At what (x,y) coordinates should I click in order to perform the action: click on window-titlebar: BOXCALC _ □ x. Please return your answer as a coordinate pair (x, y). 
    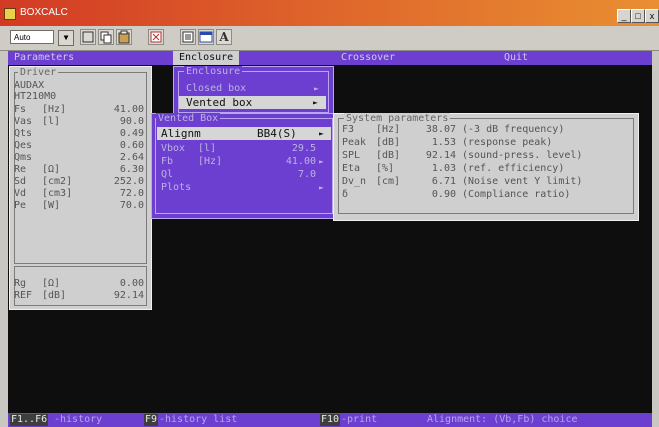
    Looking at the image, I should click on (329, 13).